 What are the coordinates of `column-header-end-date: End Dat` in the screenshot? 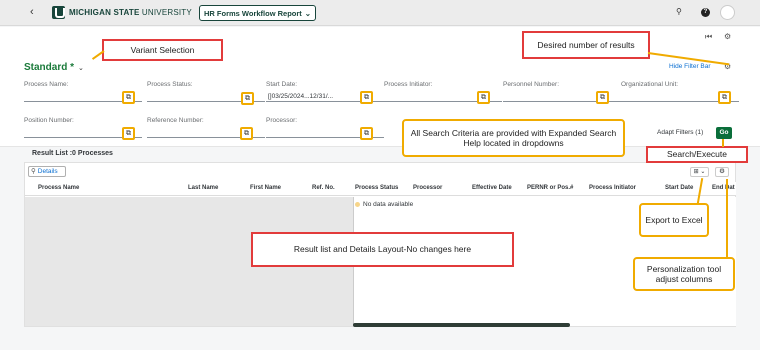 It's located at (723, 188).